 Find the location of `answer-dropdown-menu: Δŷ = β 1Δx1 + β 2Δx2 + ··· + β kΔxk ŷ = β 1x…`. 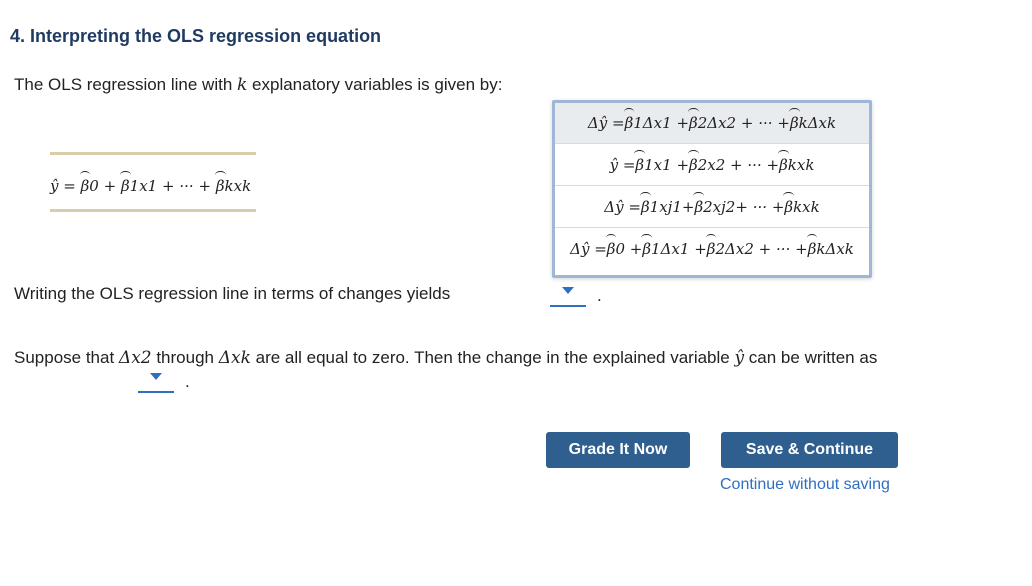

answer-dropdown-menu: Δŷ = β 1Δx1 + β 2Δx2 + ··· + β kΔxk ŷ = β 1x… is located at coordinates (712, 189).